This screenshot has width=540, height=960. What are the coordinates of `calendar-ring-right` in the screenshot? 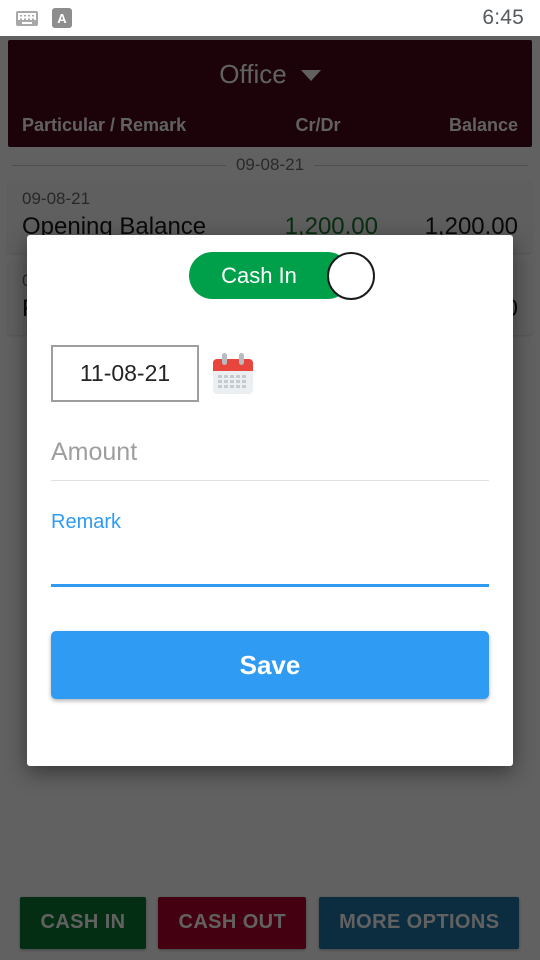 It's located at (241, 359).